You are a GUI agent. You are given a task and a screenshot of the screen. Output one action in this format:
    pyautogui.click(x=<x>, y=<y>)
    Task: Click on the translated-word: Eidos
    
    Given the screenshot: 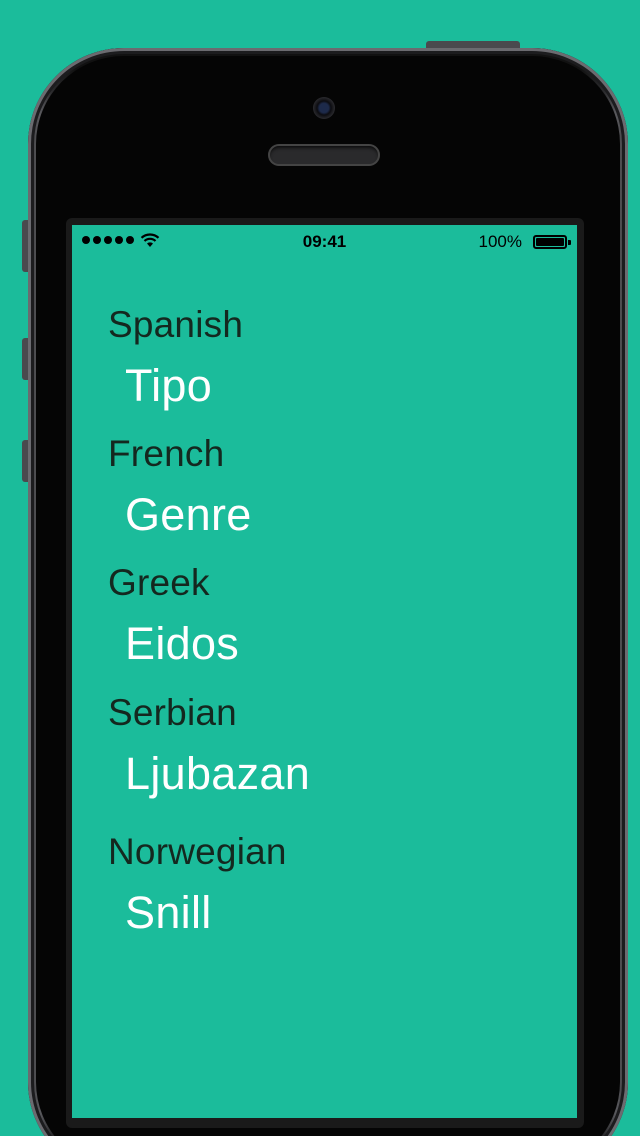 What is the action you would take?
    pyautogui.click(x=182, y=643)
    